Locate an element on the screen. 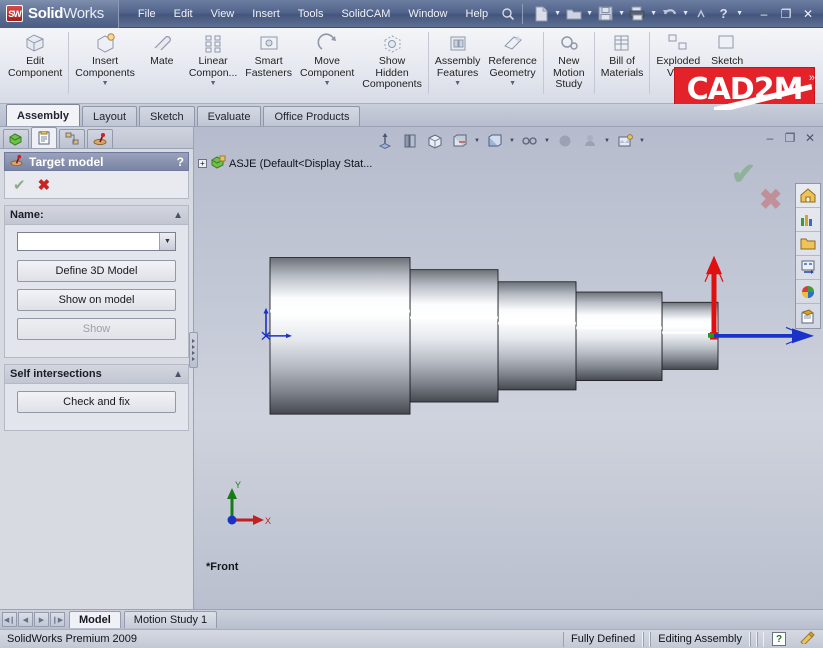 The image size is (823, 648). undo-icon is located at coordinates (669, 13).